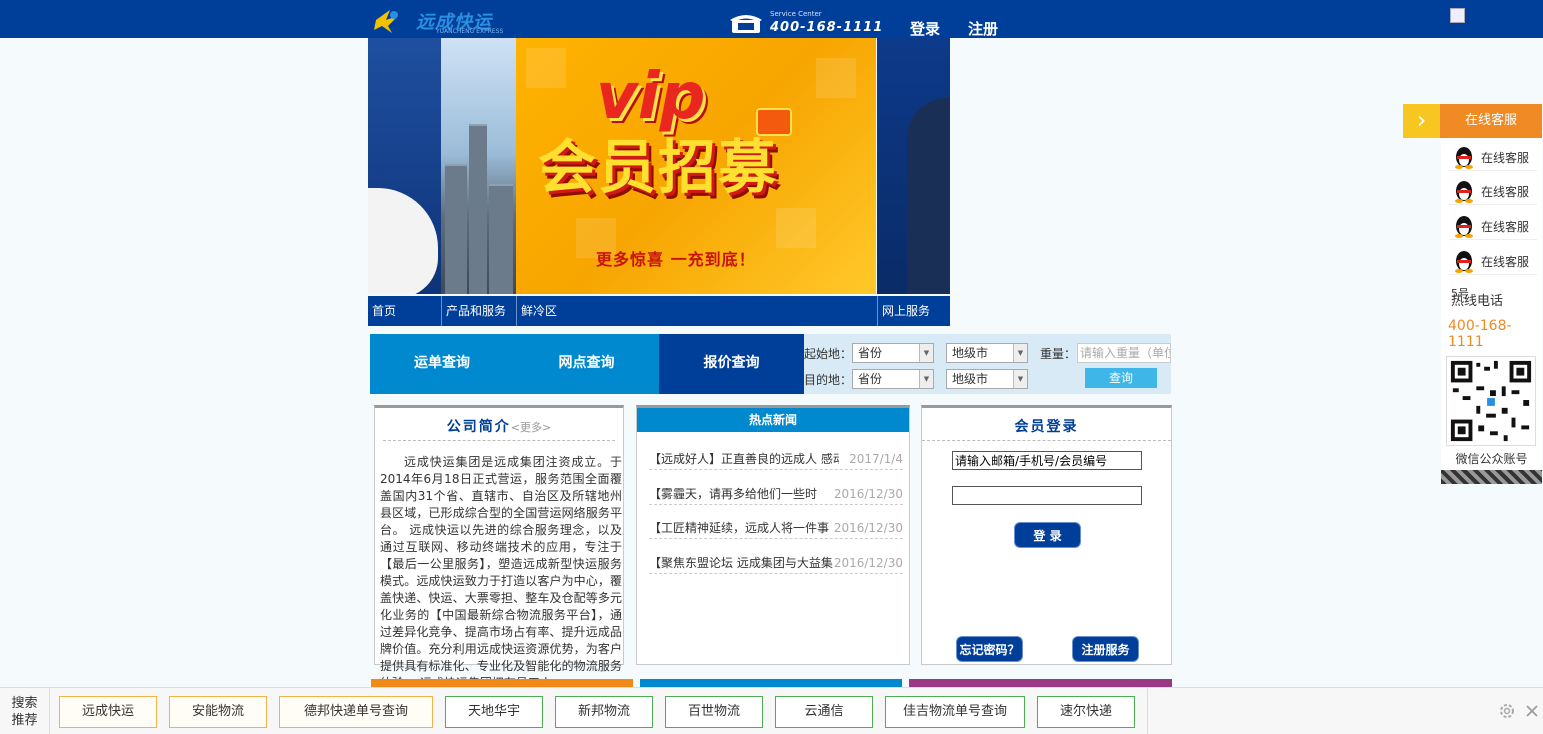  What do you see at coordinates (987, 353) in the screenshot?
I see `origin-city-select: 地级市 ▼` at bounding box center [987, 353].